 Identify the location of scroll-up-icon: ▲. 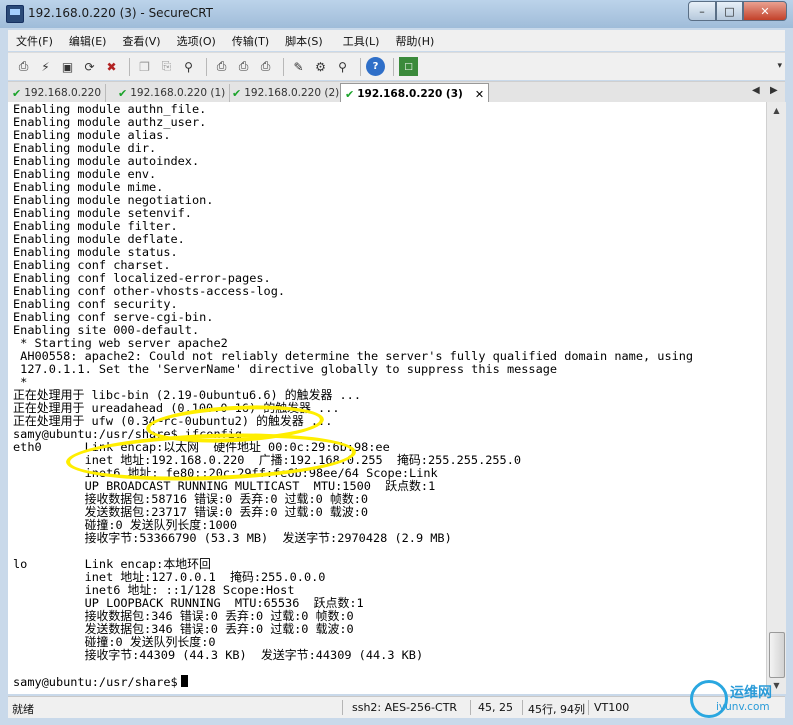
(776, 110).